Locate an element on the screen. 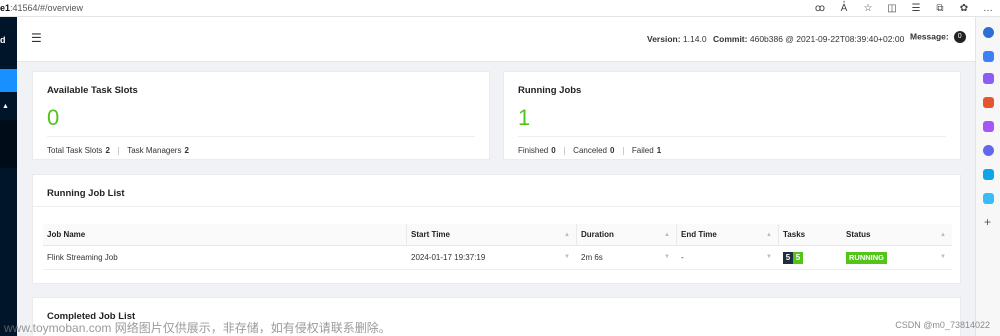 This screenshot has width=1000, height=336. chevron-up-icon: ▲ is located at coordinates (5, 106).